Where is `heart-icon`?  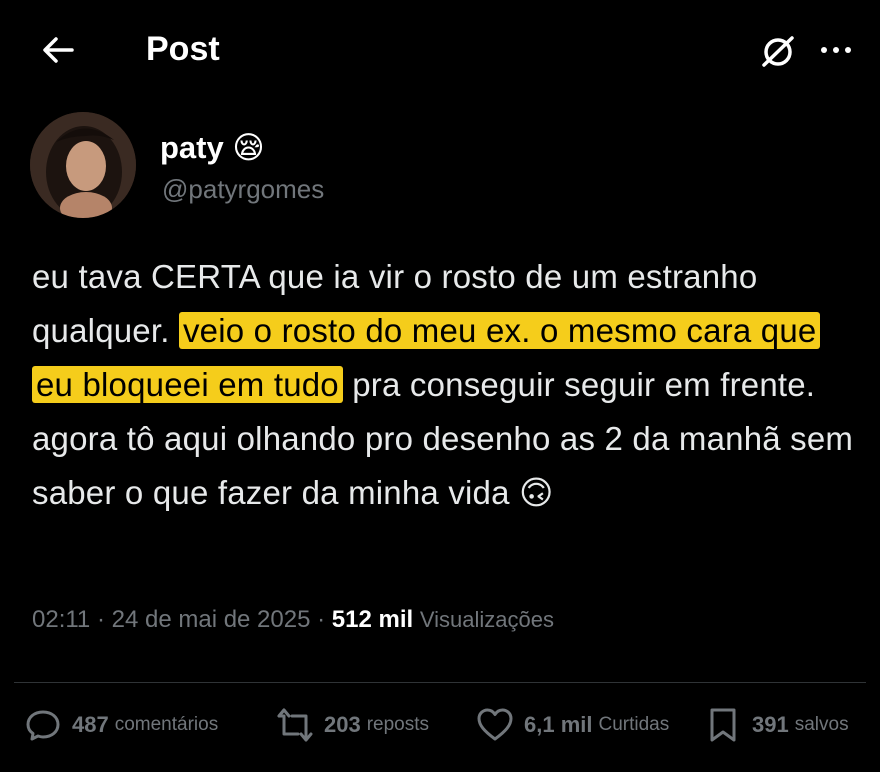
heart-icon is located at coordinates (495, 724).